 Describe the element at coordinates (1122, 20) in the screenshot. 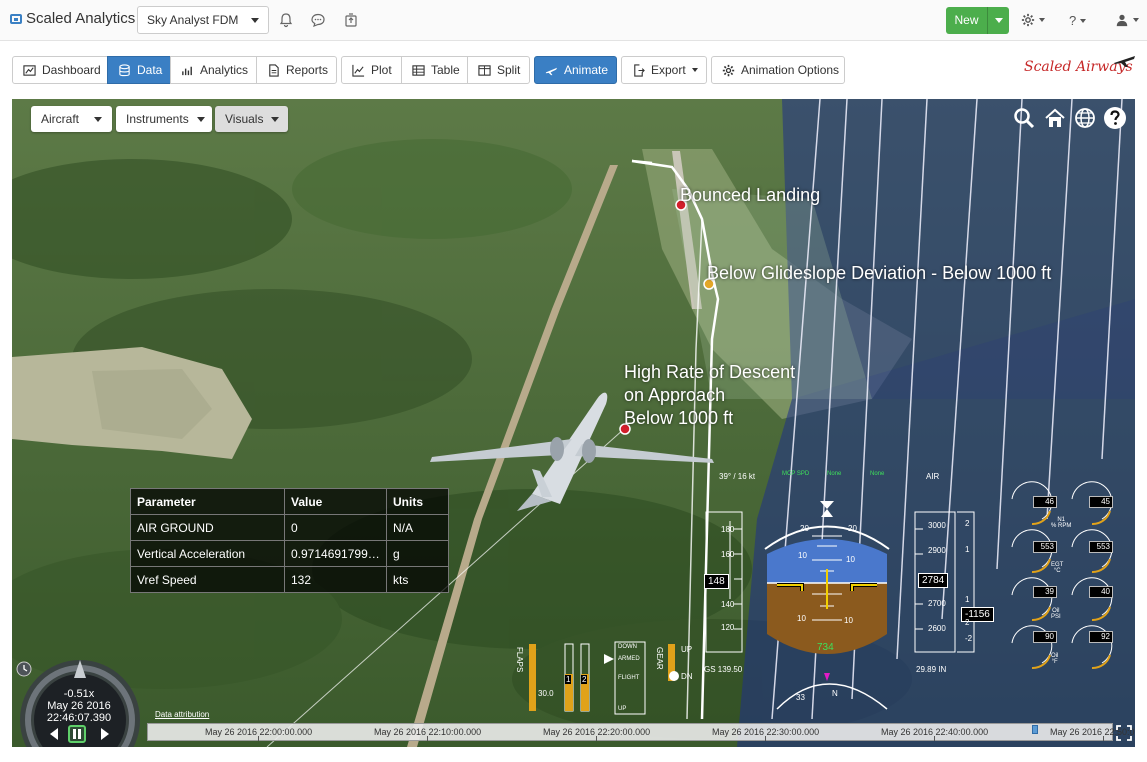

I see `user-icon` at that location.